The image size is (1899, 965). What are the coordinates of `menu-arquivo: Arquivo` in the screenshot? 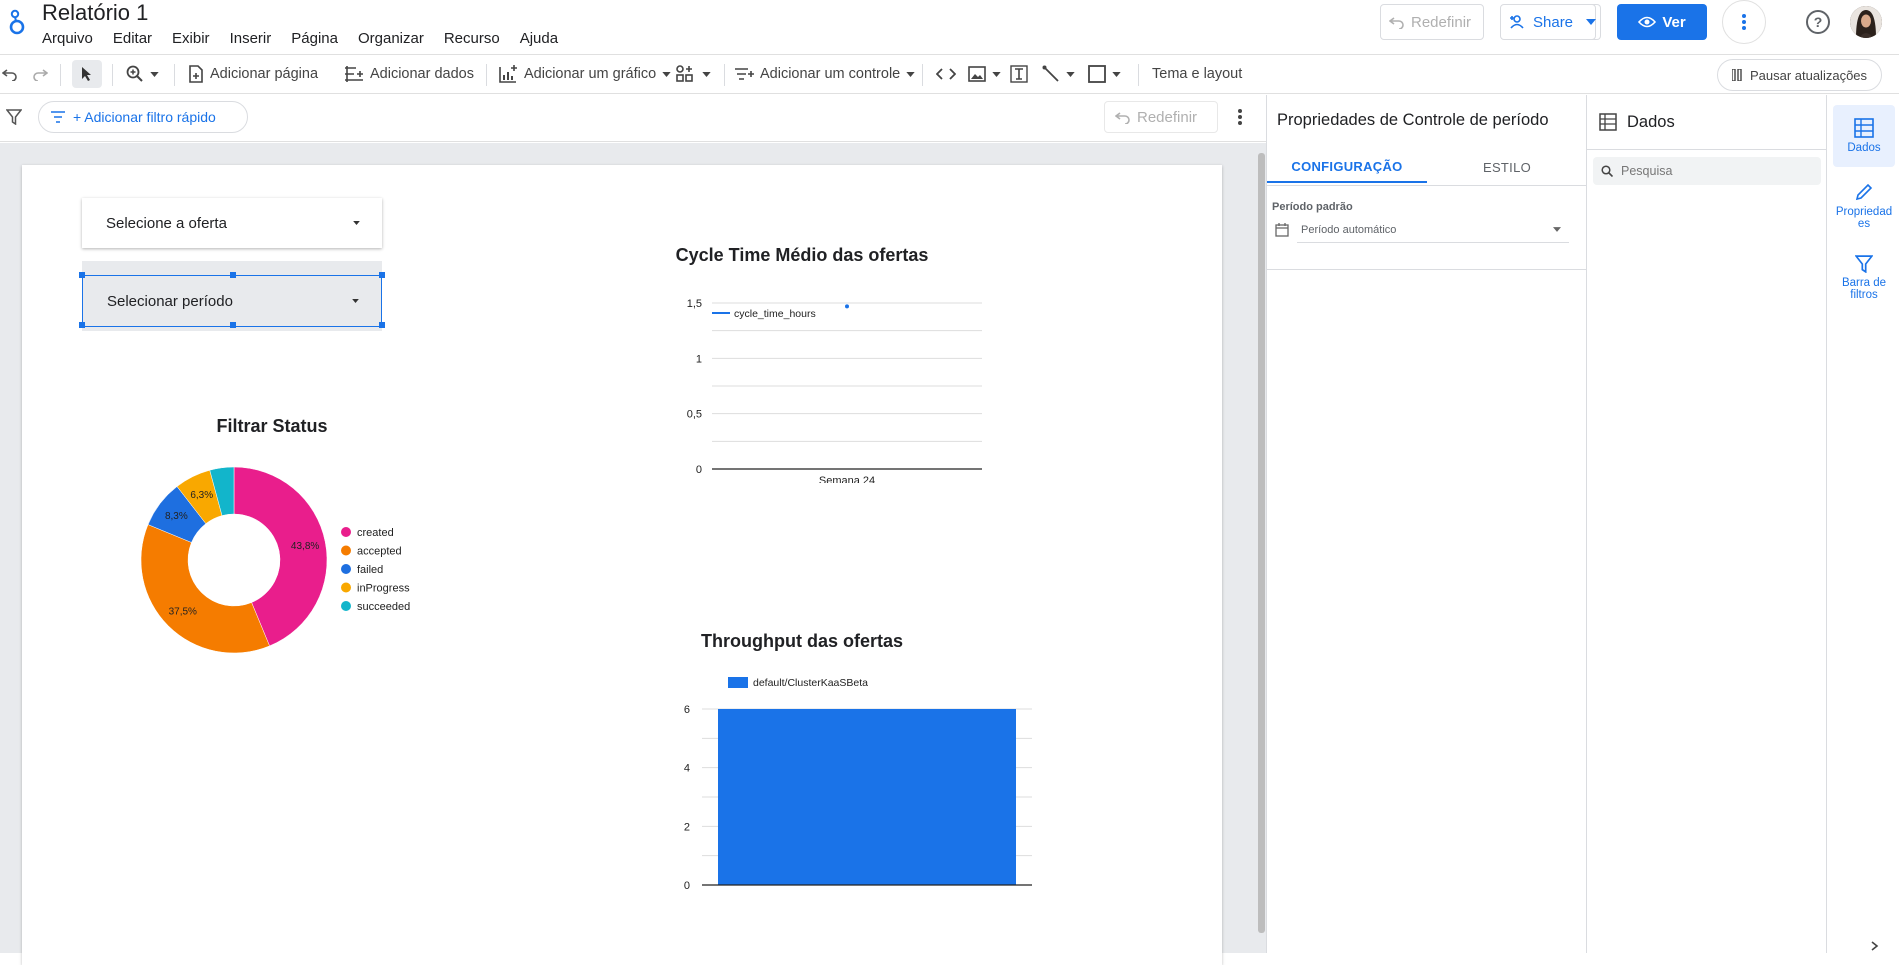 It's located at (72, 40).